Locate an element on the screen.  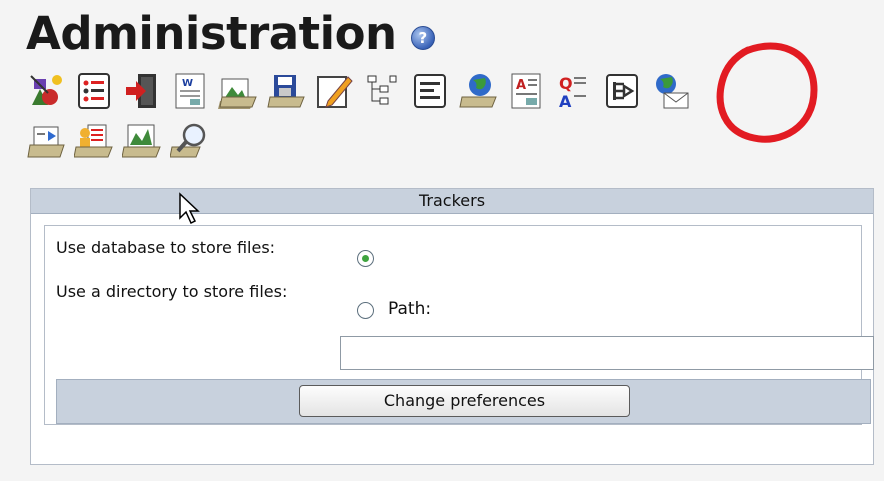
path-label: Path: is located at coordinates (410, 309).